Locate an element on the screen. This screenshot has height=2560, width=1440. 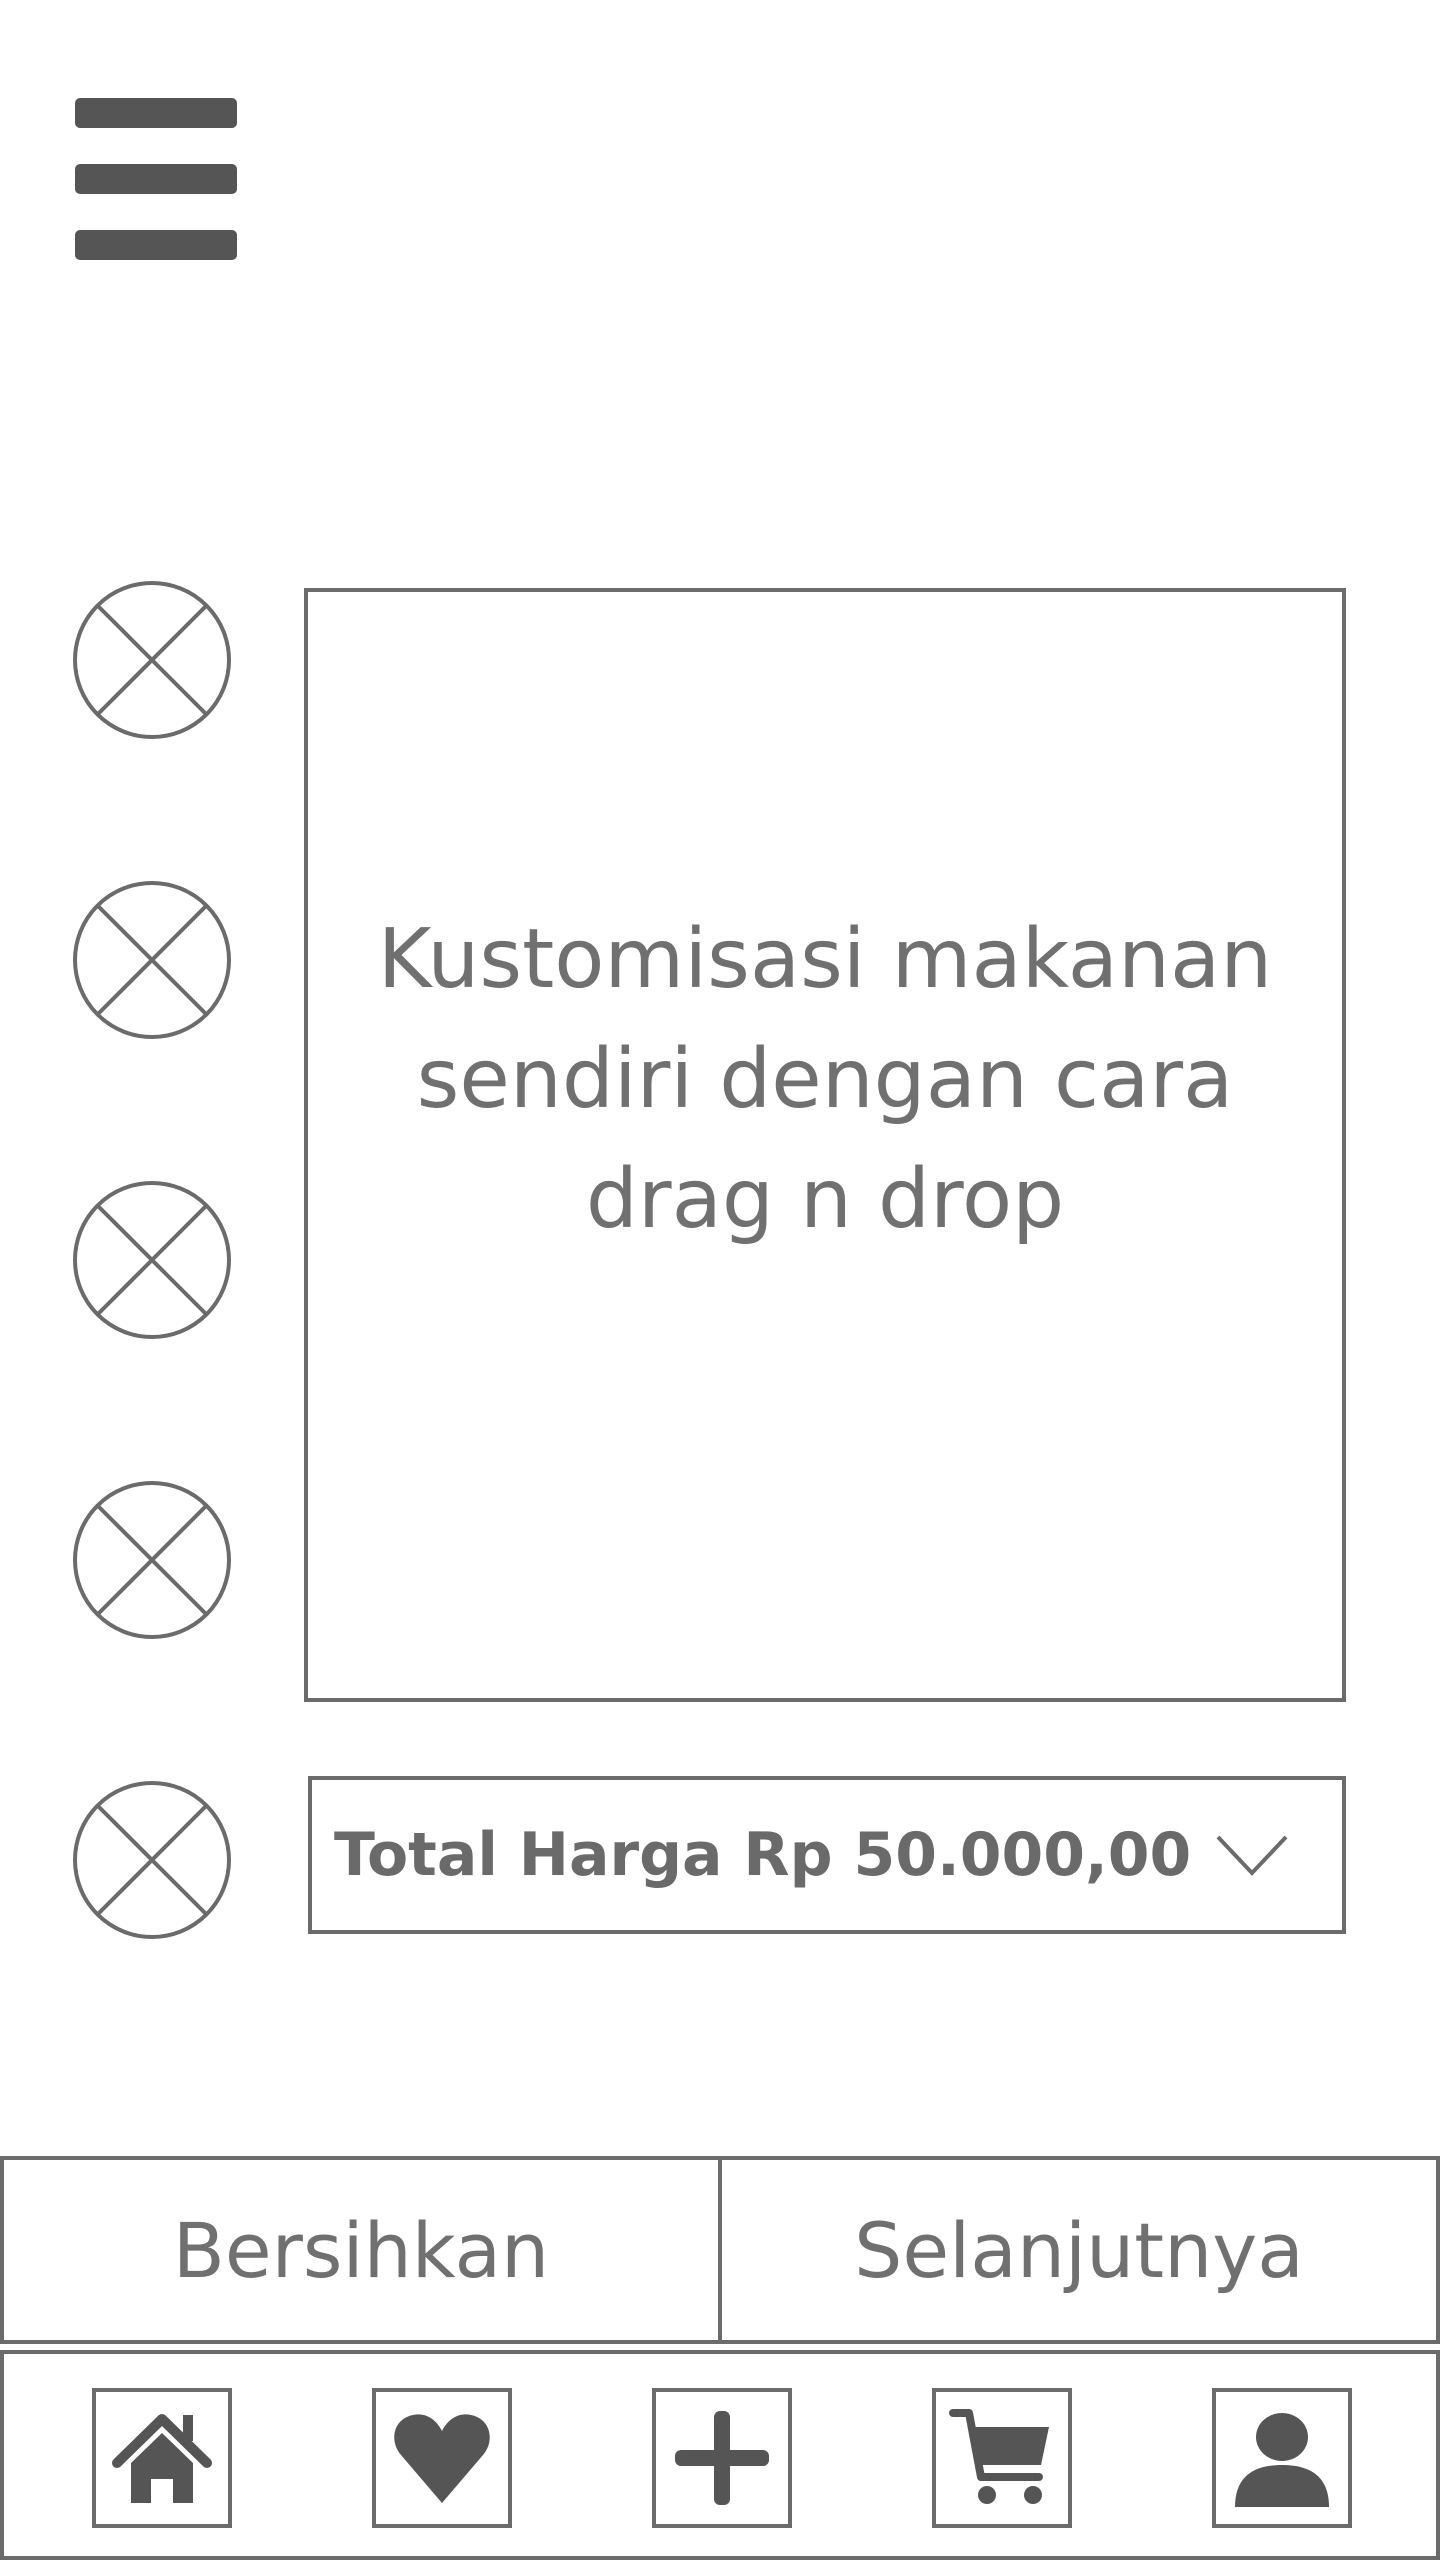
total-price-dropdown: Total Harga Rp 50.000,00 is located at coordinates (827, 1855).